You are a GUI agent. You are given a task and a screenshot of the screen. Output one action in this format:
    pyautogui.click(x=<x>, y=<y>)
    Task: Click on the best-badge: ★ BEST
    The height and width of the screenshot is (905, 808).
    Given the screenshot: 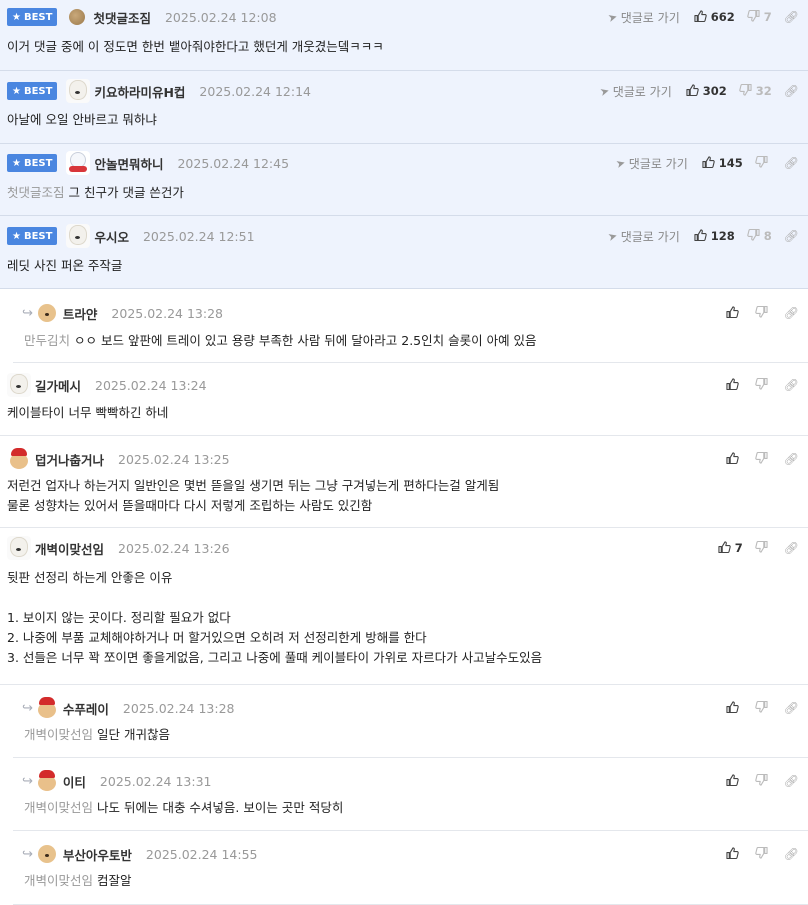 What is the action you would take?
    pyautogui.click(x=32, y=163)
    